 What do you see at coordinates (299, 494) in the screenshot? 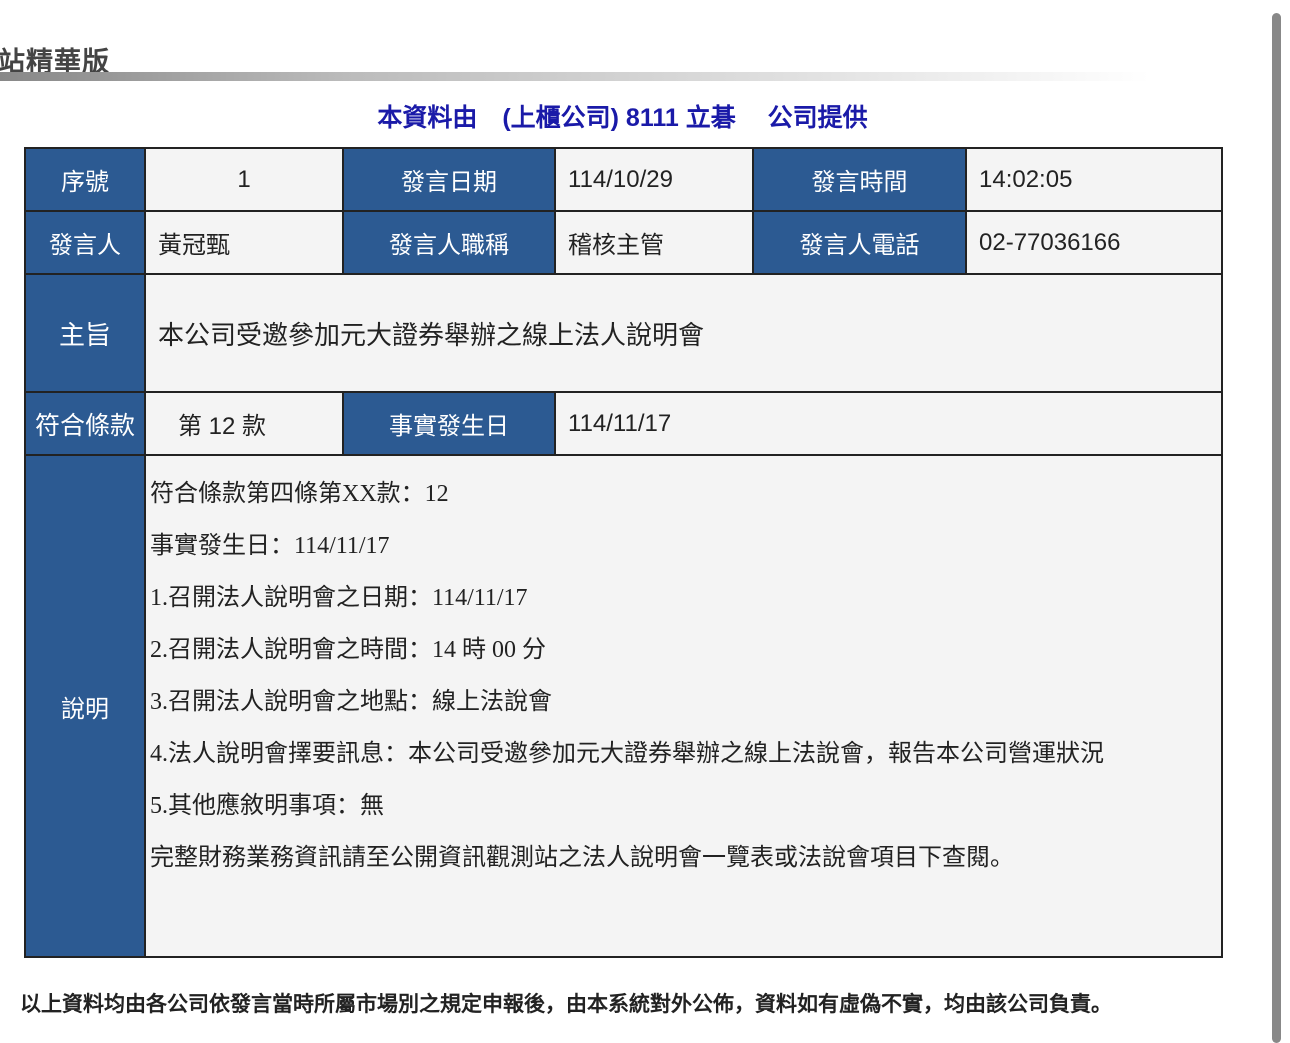
I see `description-line: 符合條款第四條第XX款：12` at bounding box center [299, 494].